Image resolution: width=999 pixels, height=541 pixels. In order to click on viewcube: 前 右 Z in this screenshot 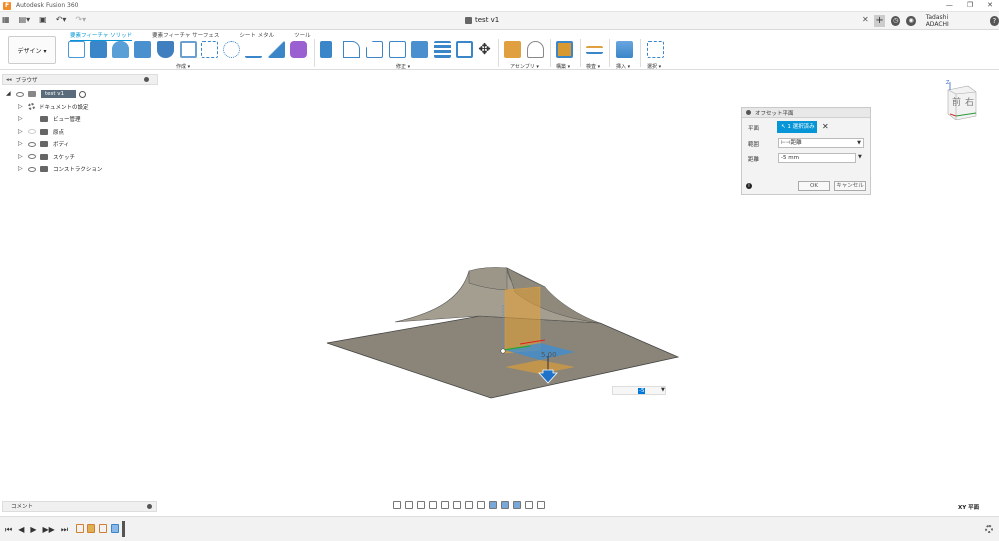, I will do `click(960, 100)`.